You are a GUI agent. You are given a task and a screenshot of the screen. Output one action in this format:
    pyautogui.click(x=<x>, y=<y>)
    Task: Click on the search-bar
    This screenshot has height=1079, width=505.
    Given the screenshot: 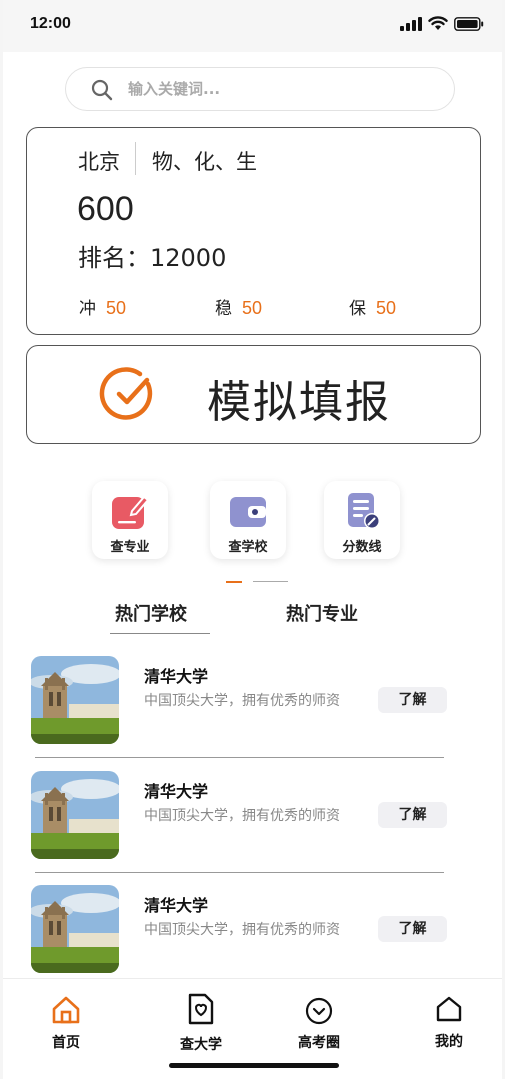 What is the action you would take?
    pyautogui.click(x=260, y=89)
    